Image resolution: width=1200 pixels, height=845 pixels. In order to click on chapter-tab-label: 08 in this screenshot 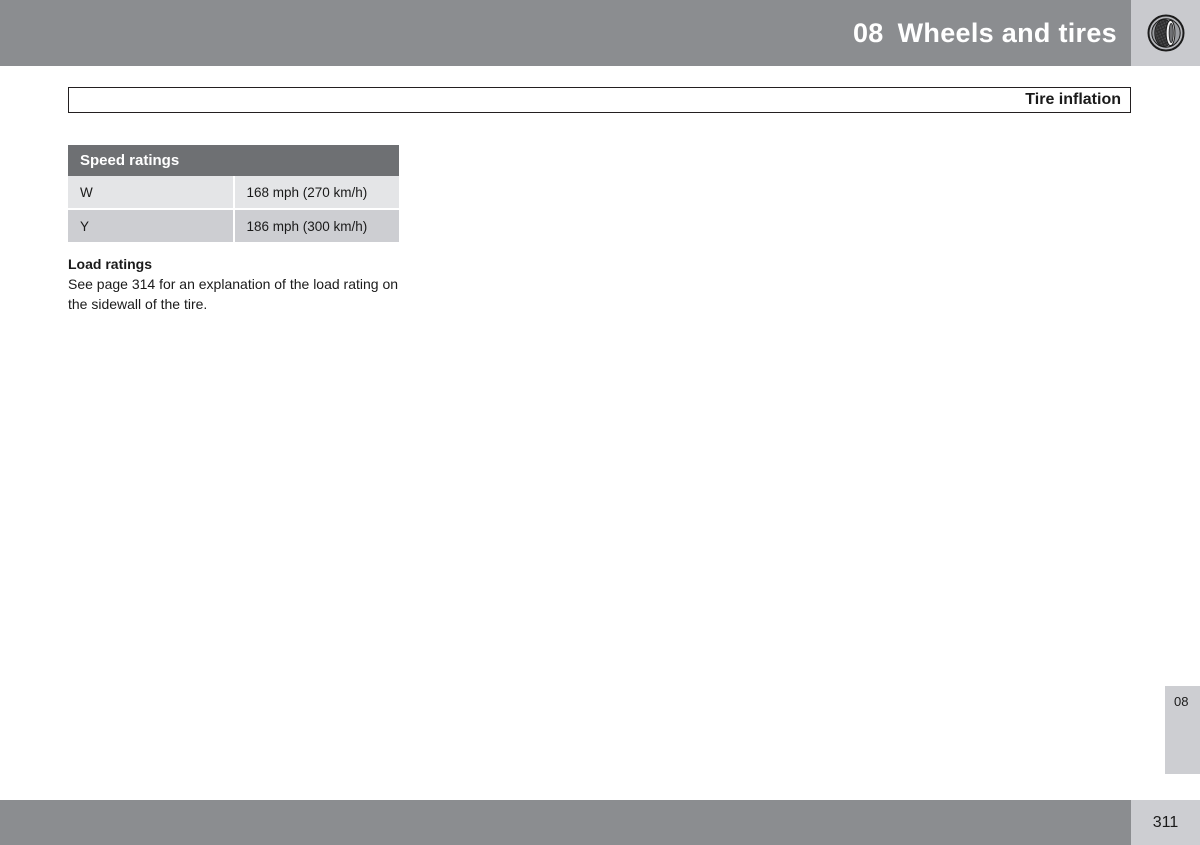, I will do `click(1181, 701)`.